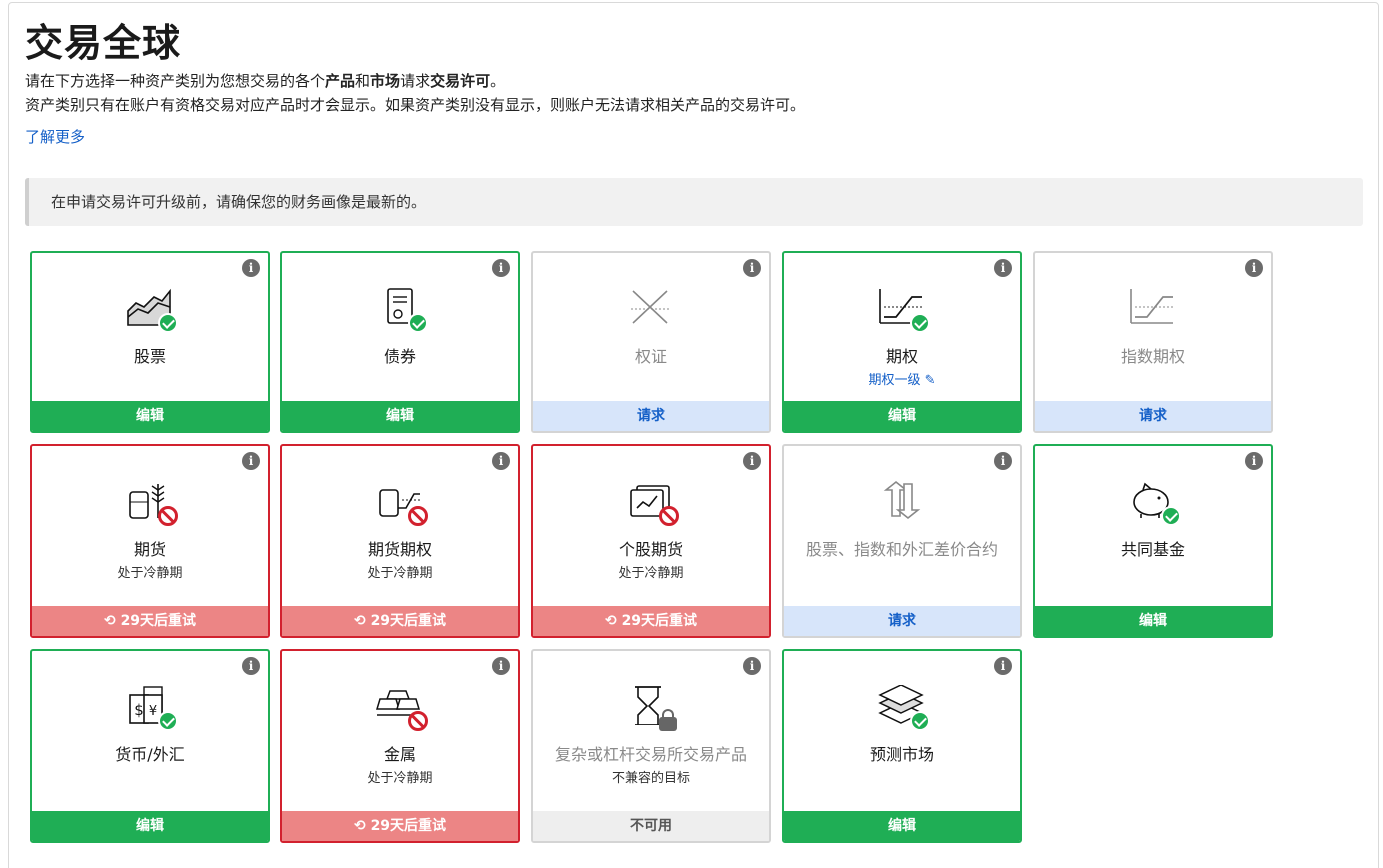 Image resolution: width=1383 pixels, height=868 pixels. What do you see at coordinates (901, 754) in the screenshot?
I see `card-title: 预测市场` at bounding box center [901, 754].